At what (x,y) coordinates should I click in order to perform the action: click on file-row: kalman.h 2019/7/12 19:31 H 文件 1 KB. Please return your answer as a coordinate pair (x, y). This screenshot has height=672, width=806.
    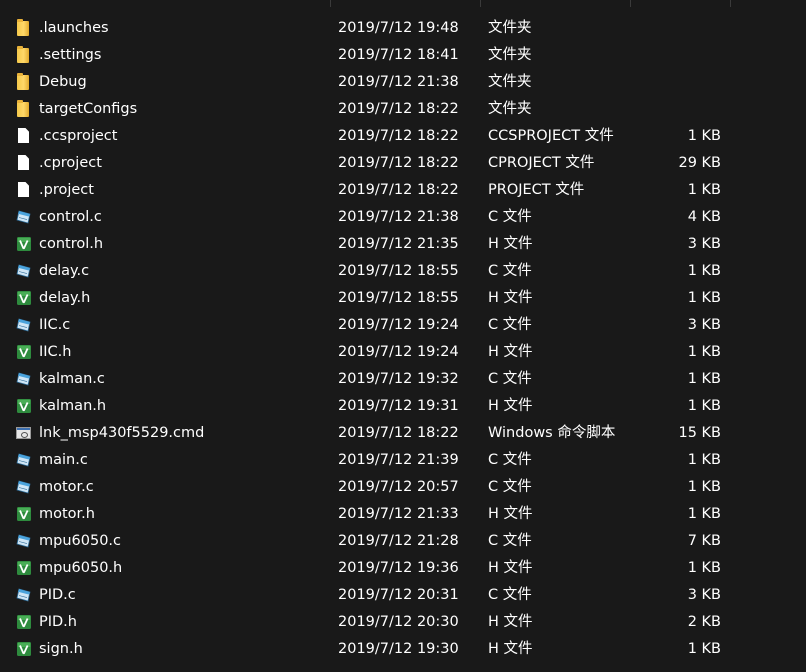
    Looking at the image, I should click on (403, 406).